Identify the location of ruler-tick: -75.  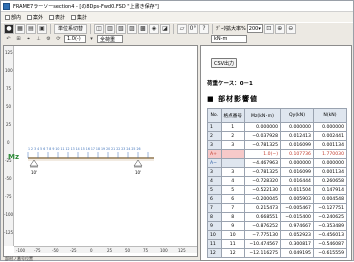
(37, 250).